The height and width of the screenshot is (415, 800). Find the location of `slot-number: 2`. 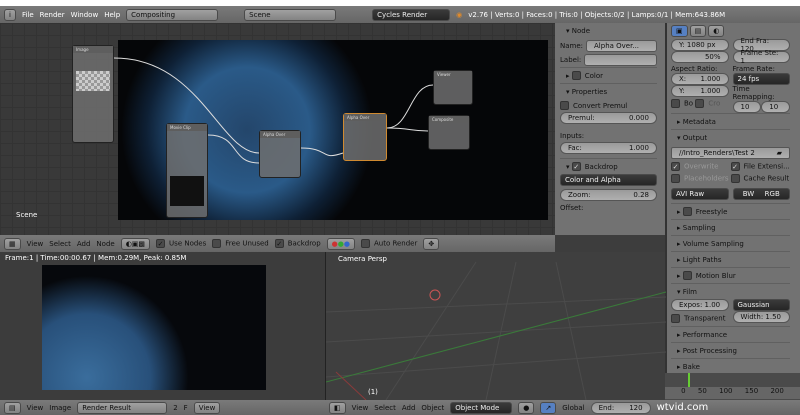

slot-number: 2 is located at coordinates (175, 408).